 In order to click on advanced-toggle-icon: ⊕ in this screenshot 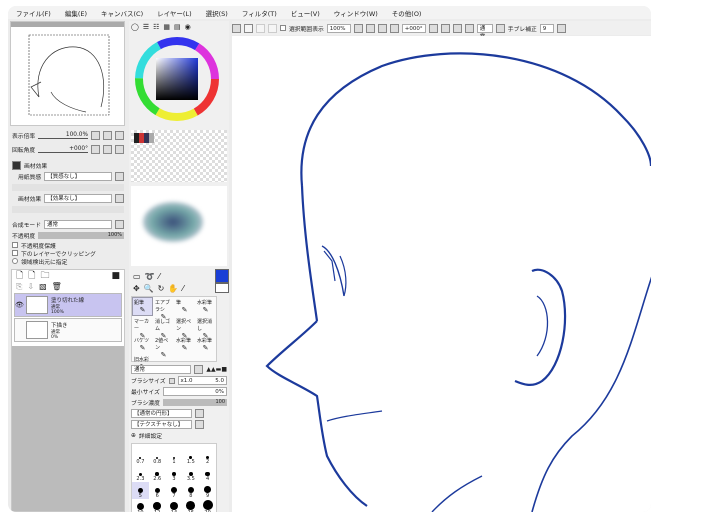, I will do `click(133, 436)`.